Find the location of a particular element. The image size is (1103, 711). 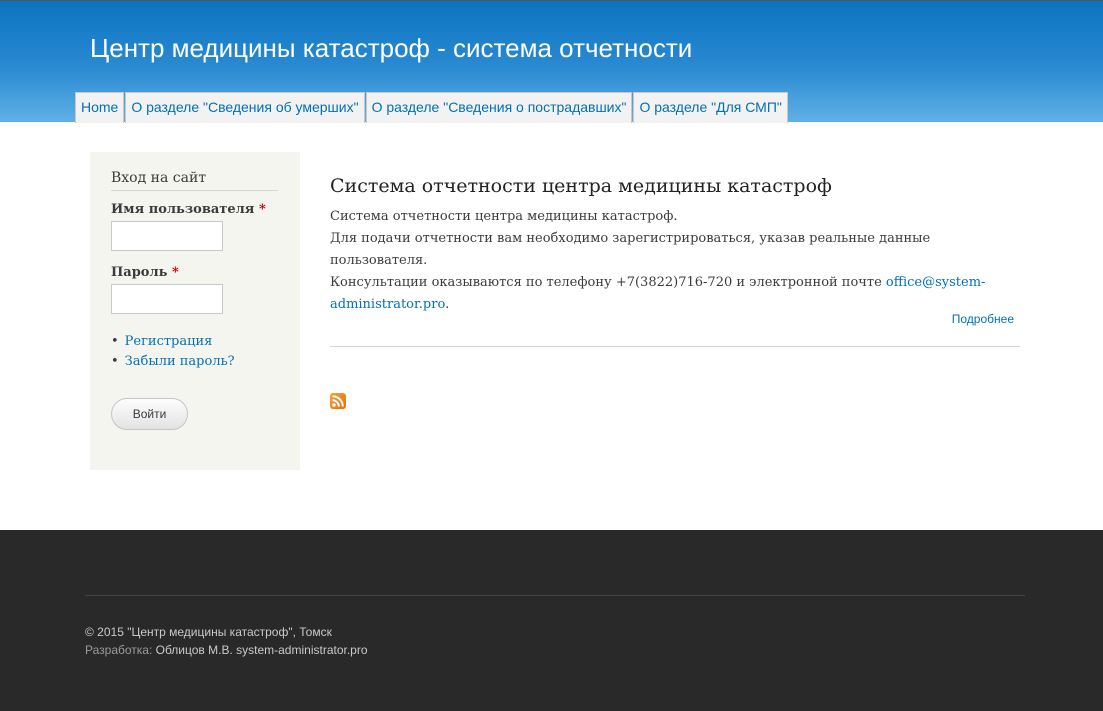

rss-icon is located at coordinates (338, 401).